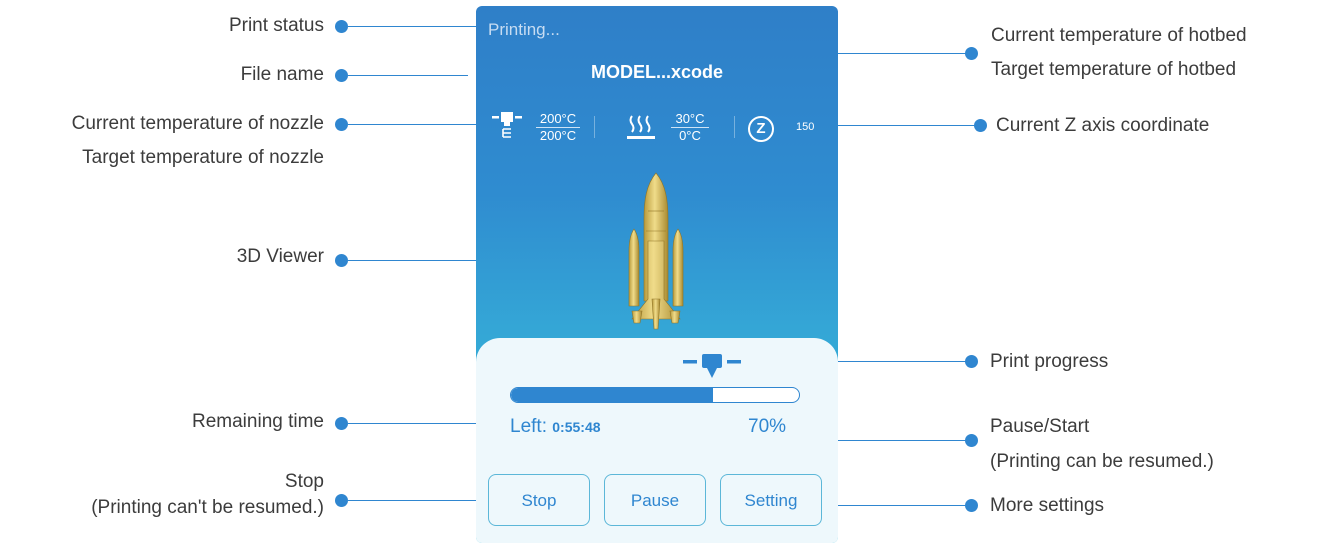 This screenshot has width=1325, height=545. I want to click on z-axis-icon: Z, so click(761, 129).